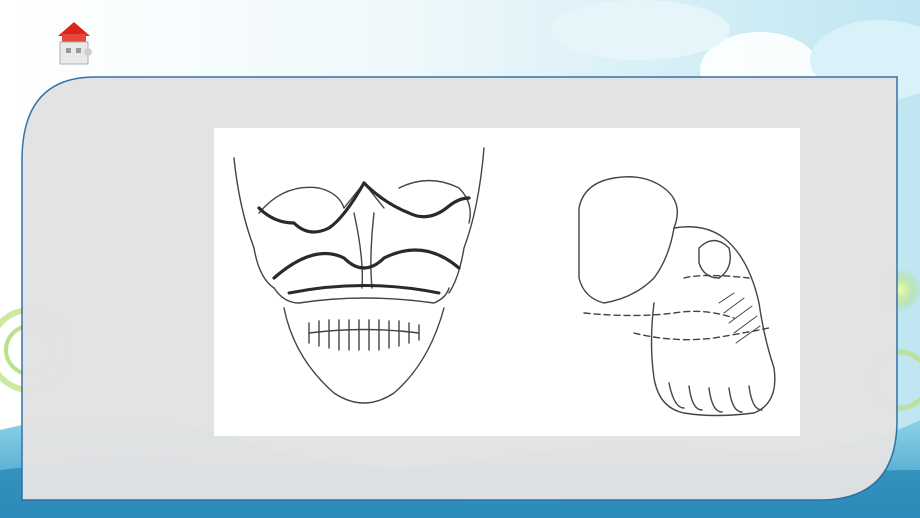 Image resolution: width=920 pixels, height=518 pixels. I want to click on skull-frontal-view, so click(359, 275).